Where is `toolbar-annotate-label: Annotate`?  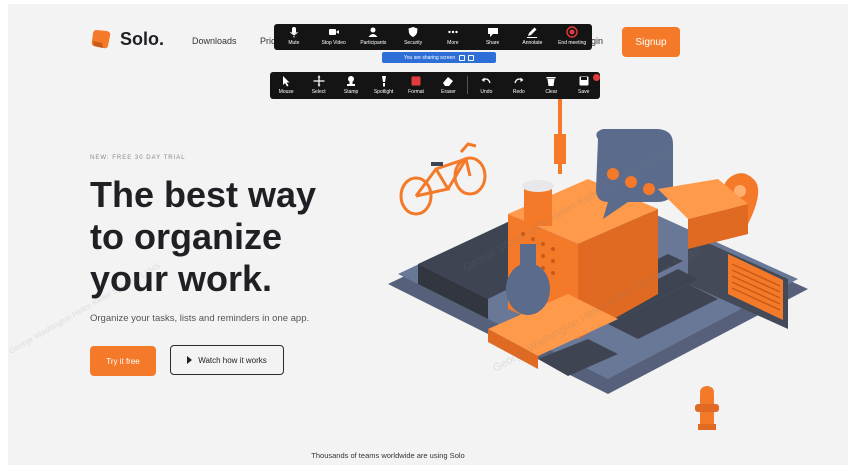 toolbar-annotate-label: Annotate is located at coordinates (532, 43).